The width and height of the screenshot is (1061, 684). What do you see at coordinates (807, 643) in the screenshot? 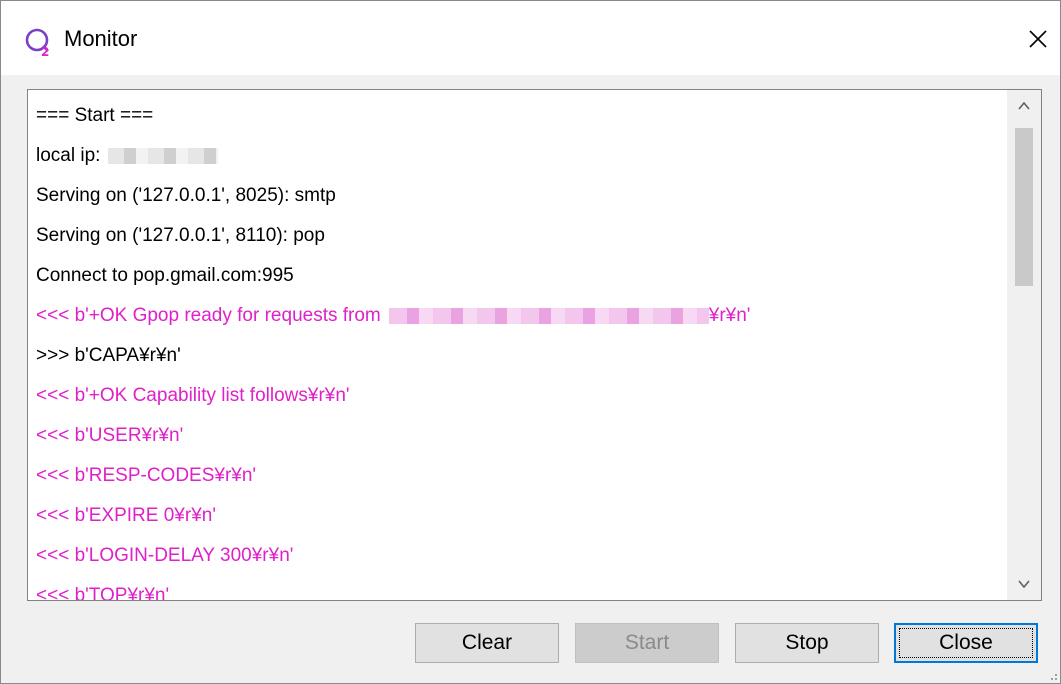
I see `stop-button: Stop` at bounding box center [807, 643].